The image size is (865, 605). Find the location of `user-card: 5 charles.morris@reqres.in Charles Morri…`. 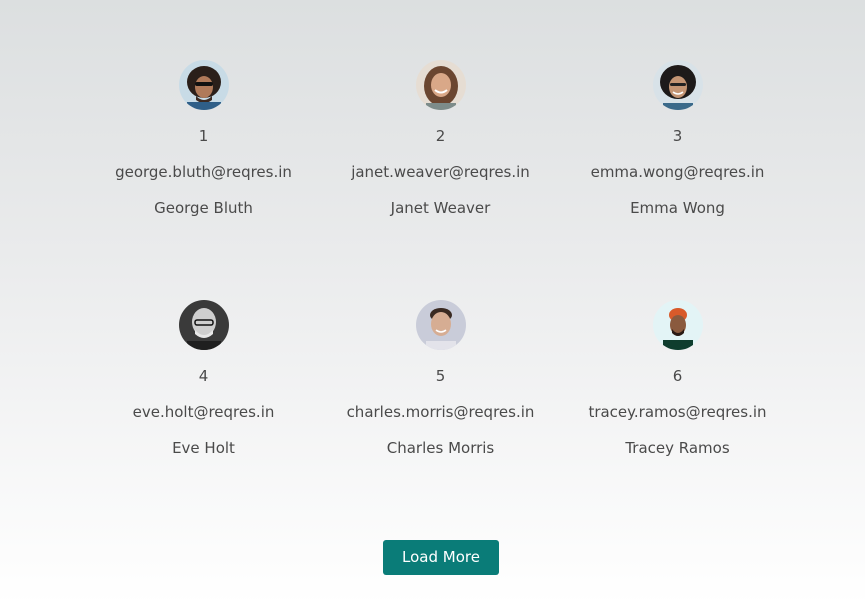

user-card: 5 charles.morris@reqres.in Charles Morri… is located at coordinates (440, 420).